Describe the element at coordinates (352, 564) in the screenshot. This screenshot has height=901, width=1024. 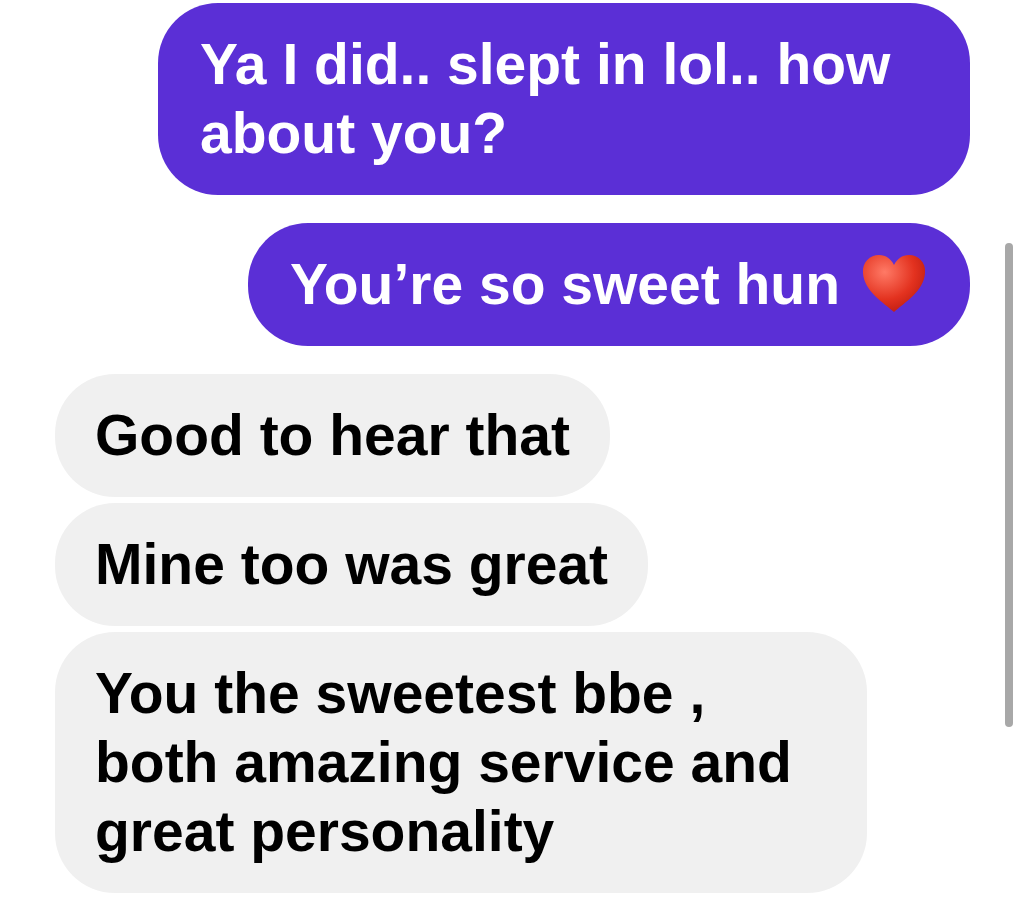
I see `message-text: Mine too was great` at that location.